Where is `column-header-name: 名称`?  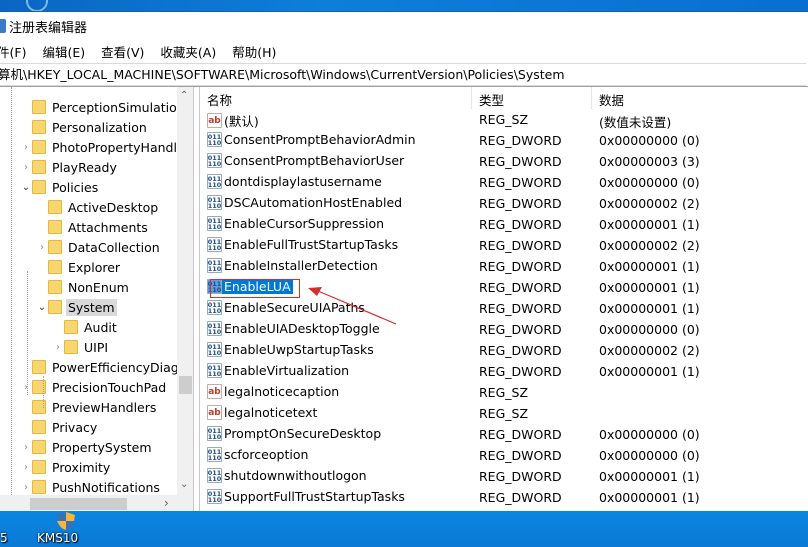 column-header-name: 名称 is located at coordinates (219, 99).